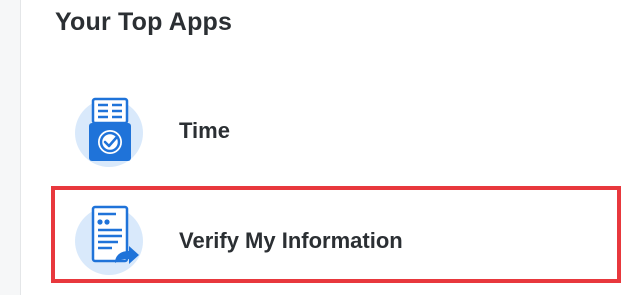  Describe the element at coordinates (111, 131) in the screenshot. I see `time-clock-icon` at that location.